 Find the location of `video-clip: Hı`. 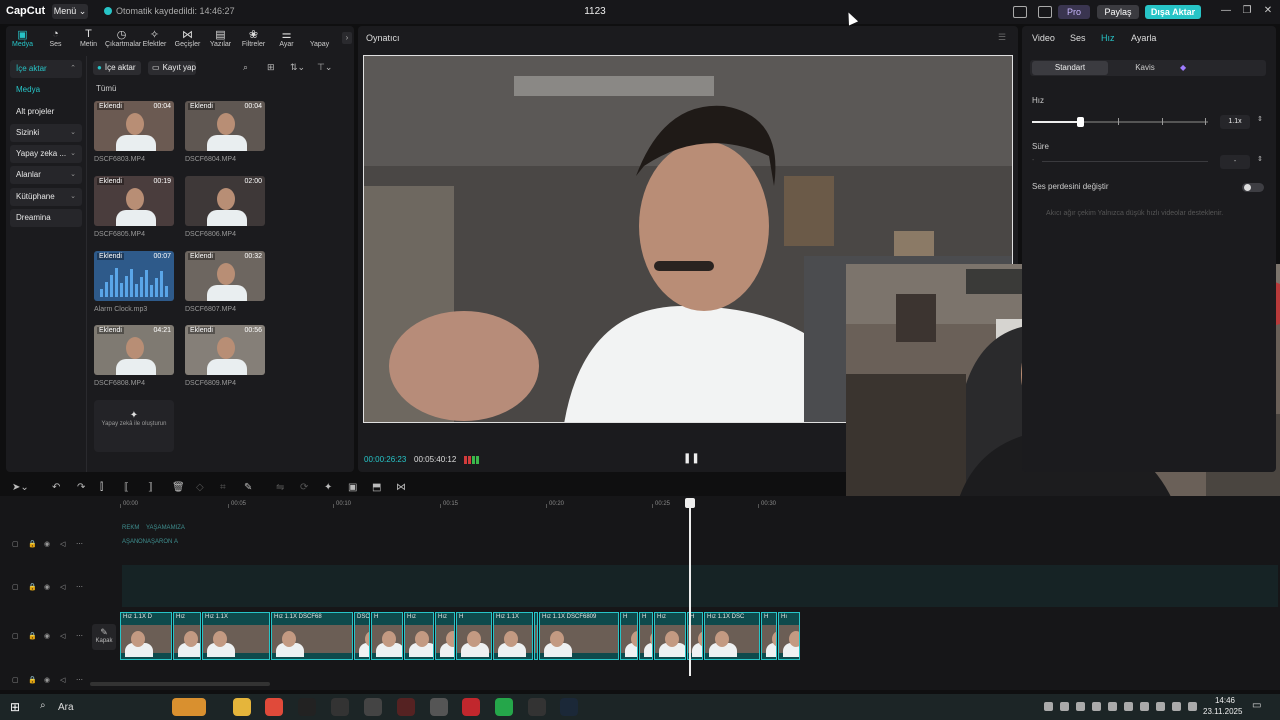

video-clip: Hı is located at coordinates (789, 636).